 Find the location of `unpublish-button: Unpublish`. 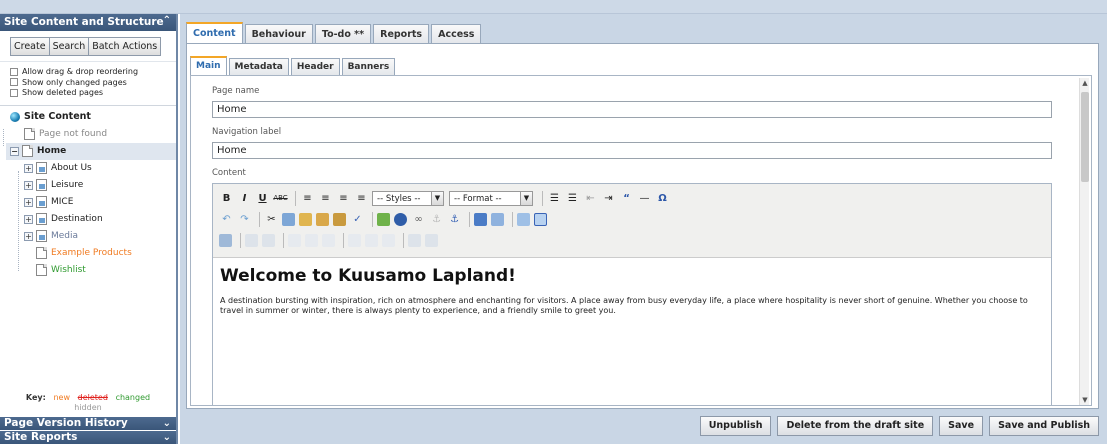

unpublish-button: Unpublish is located at coordinates (735, 426).